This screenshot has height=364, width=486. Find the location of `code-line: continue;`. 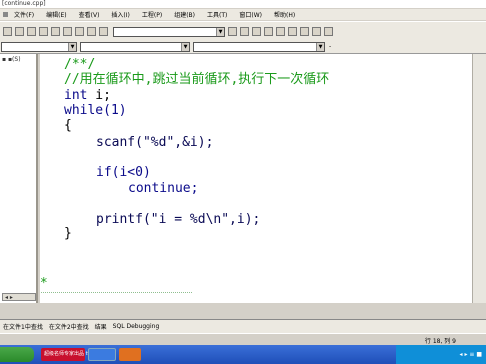

code-line: continue; is located at coordinates (163, 188).